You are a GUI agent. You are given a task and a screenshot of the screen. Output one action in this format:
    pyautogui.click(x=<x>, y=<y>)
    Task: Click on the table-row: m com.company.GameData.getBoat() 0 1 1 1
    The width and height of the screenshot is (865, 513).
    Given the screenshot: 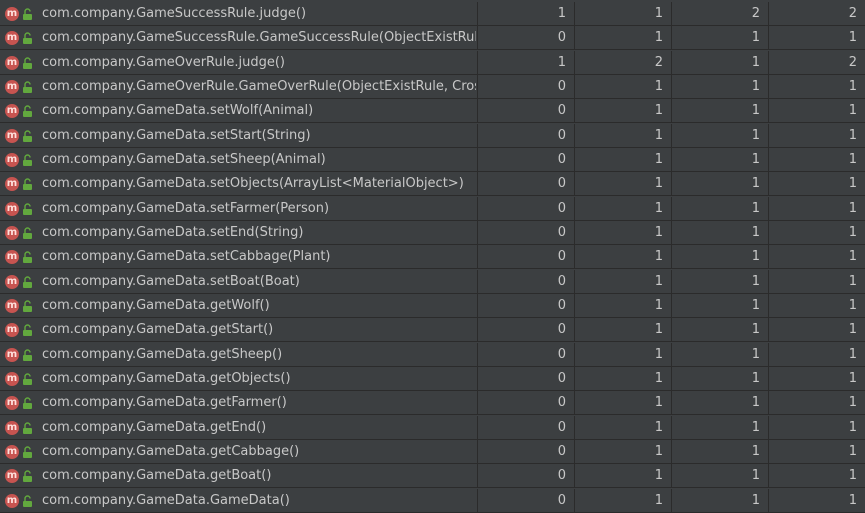 What is the action you would take?
    pyautogui.click(x=432, y=476)
    